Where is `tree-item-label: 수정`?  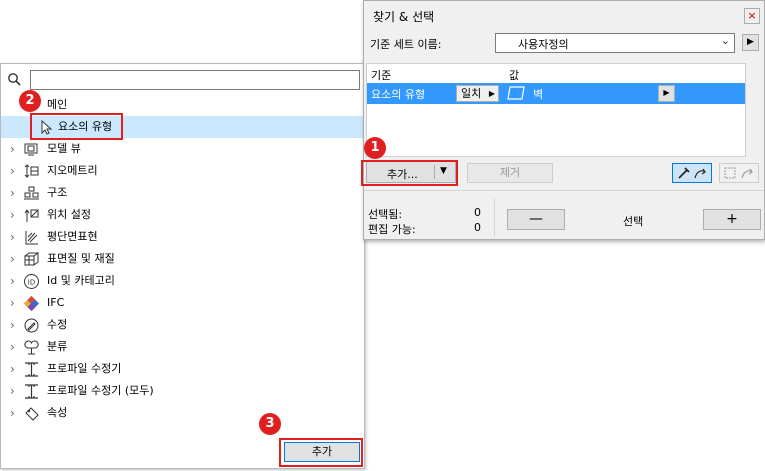
tree-item-label: 수정 is located at coordinates (57, 324).